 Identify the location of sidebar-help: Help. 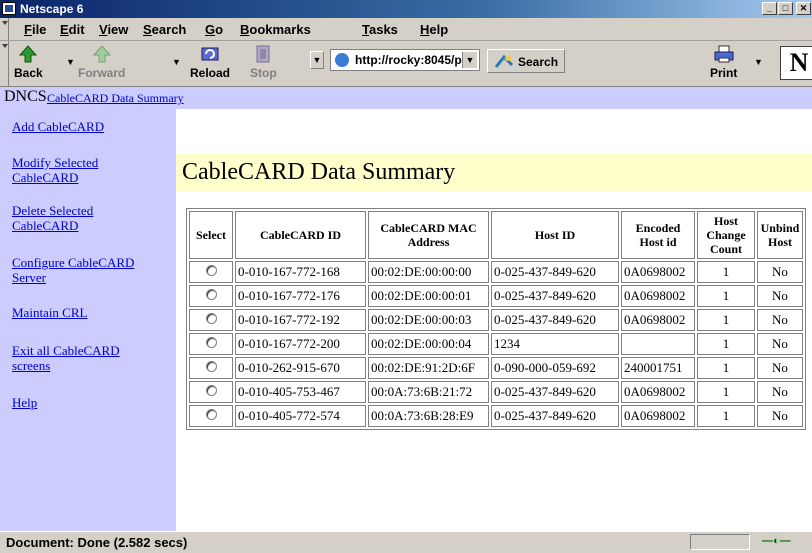
(87, 402).